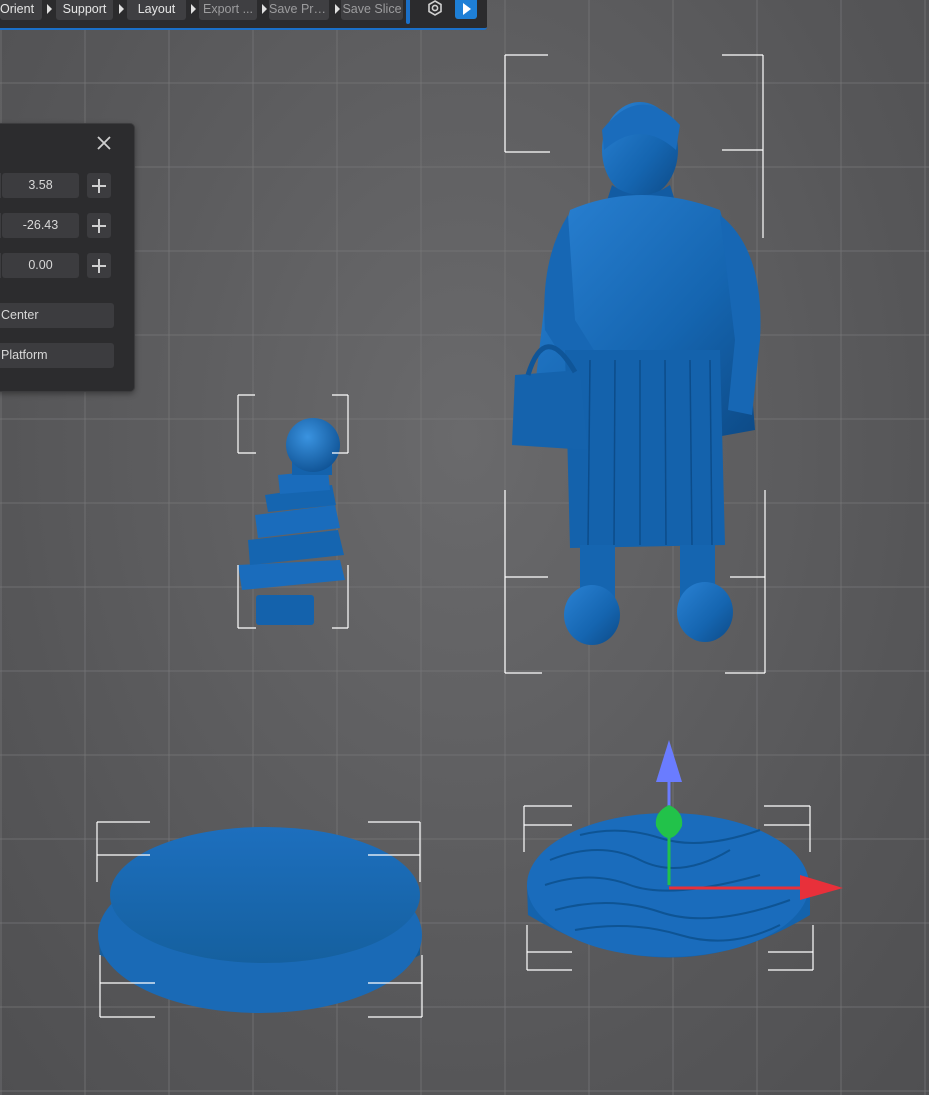 The height and width of the screenshot is (1095, 929). Describe the element at coordinates (104, 143) in the screenshot. I see `close-icon` at that location.